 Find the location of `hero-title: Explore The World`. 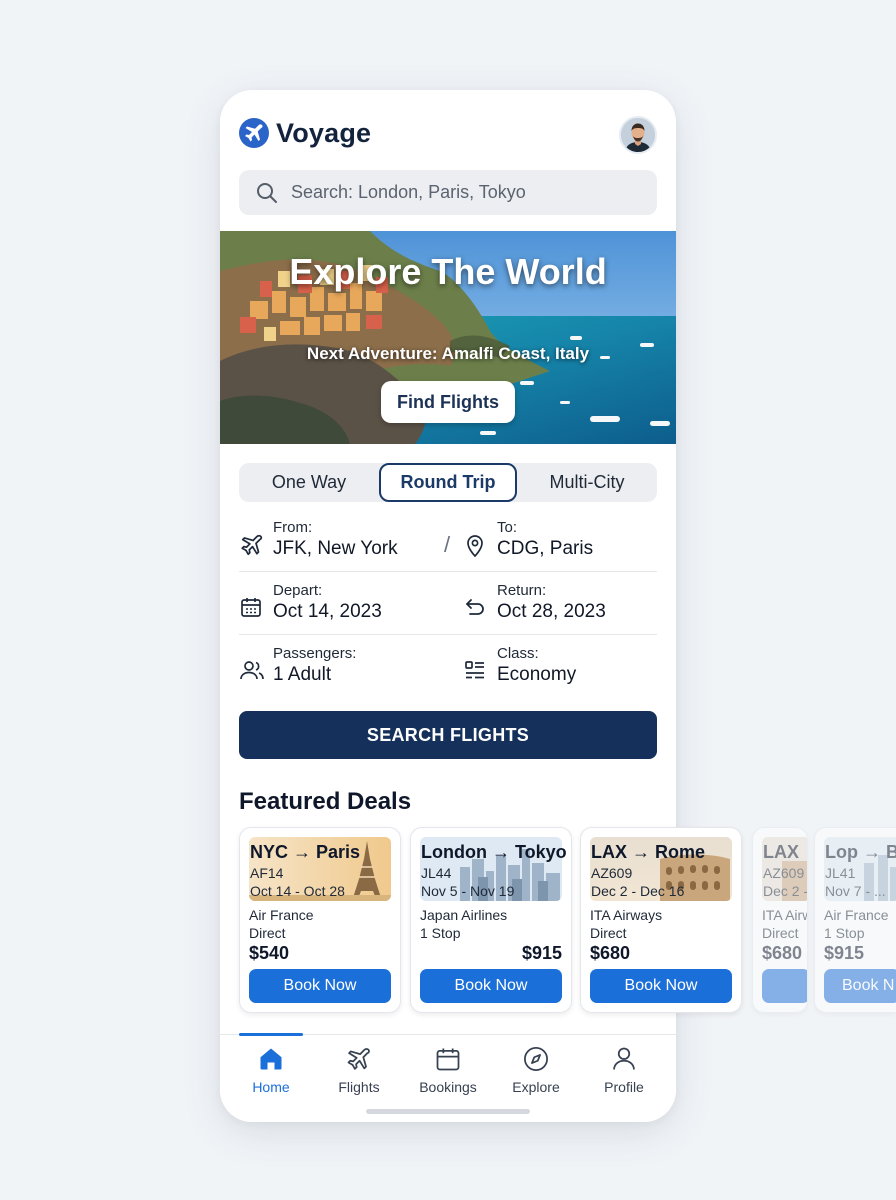

hero-title: Explore The World is located at coordinates (448, 271).